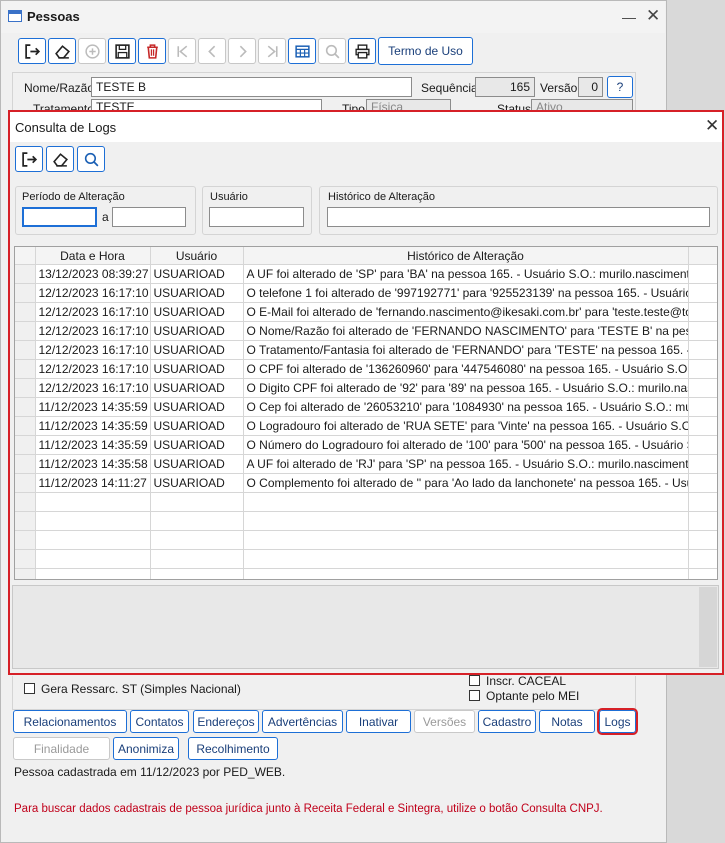 This screenshot has width=725, height=843. I want to click on dialog-search-button, so click(91, 159).